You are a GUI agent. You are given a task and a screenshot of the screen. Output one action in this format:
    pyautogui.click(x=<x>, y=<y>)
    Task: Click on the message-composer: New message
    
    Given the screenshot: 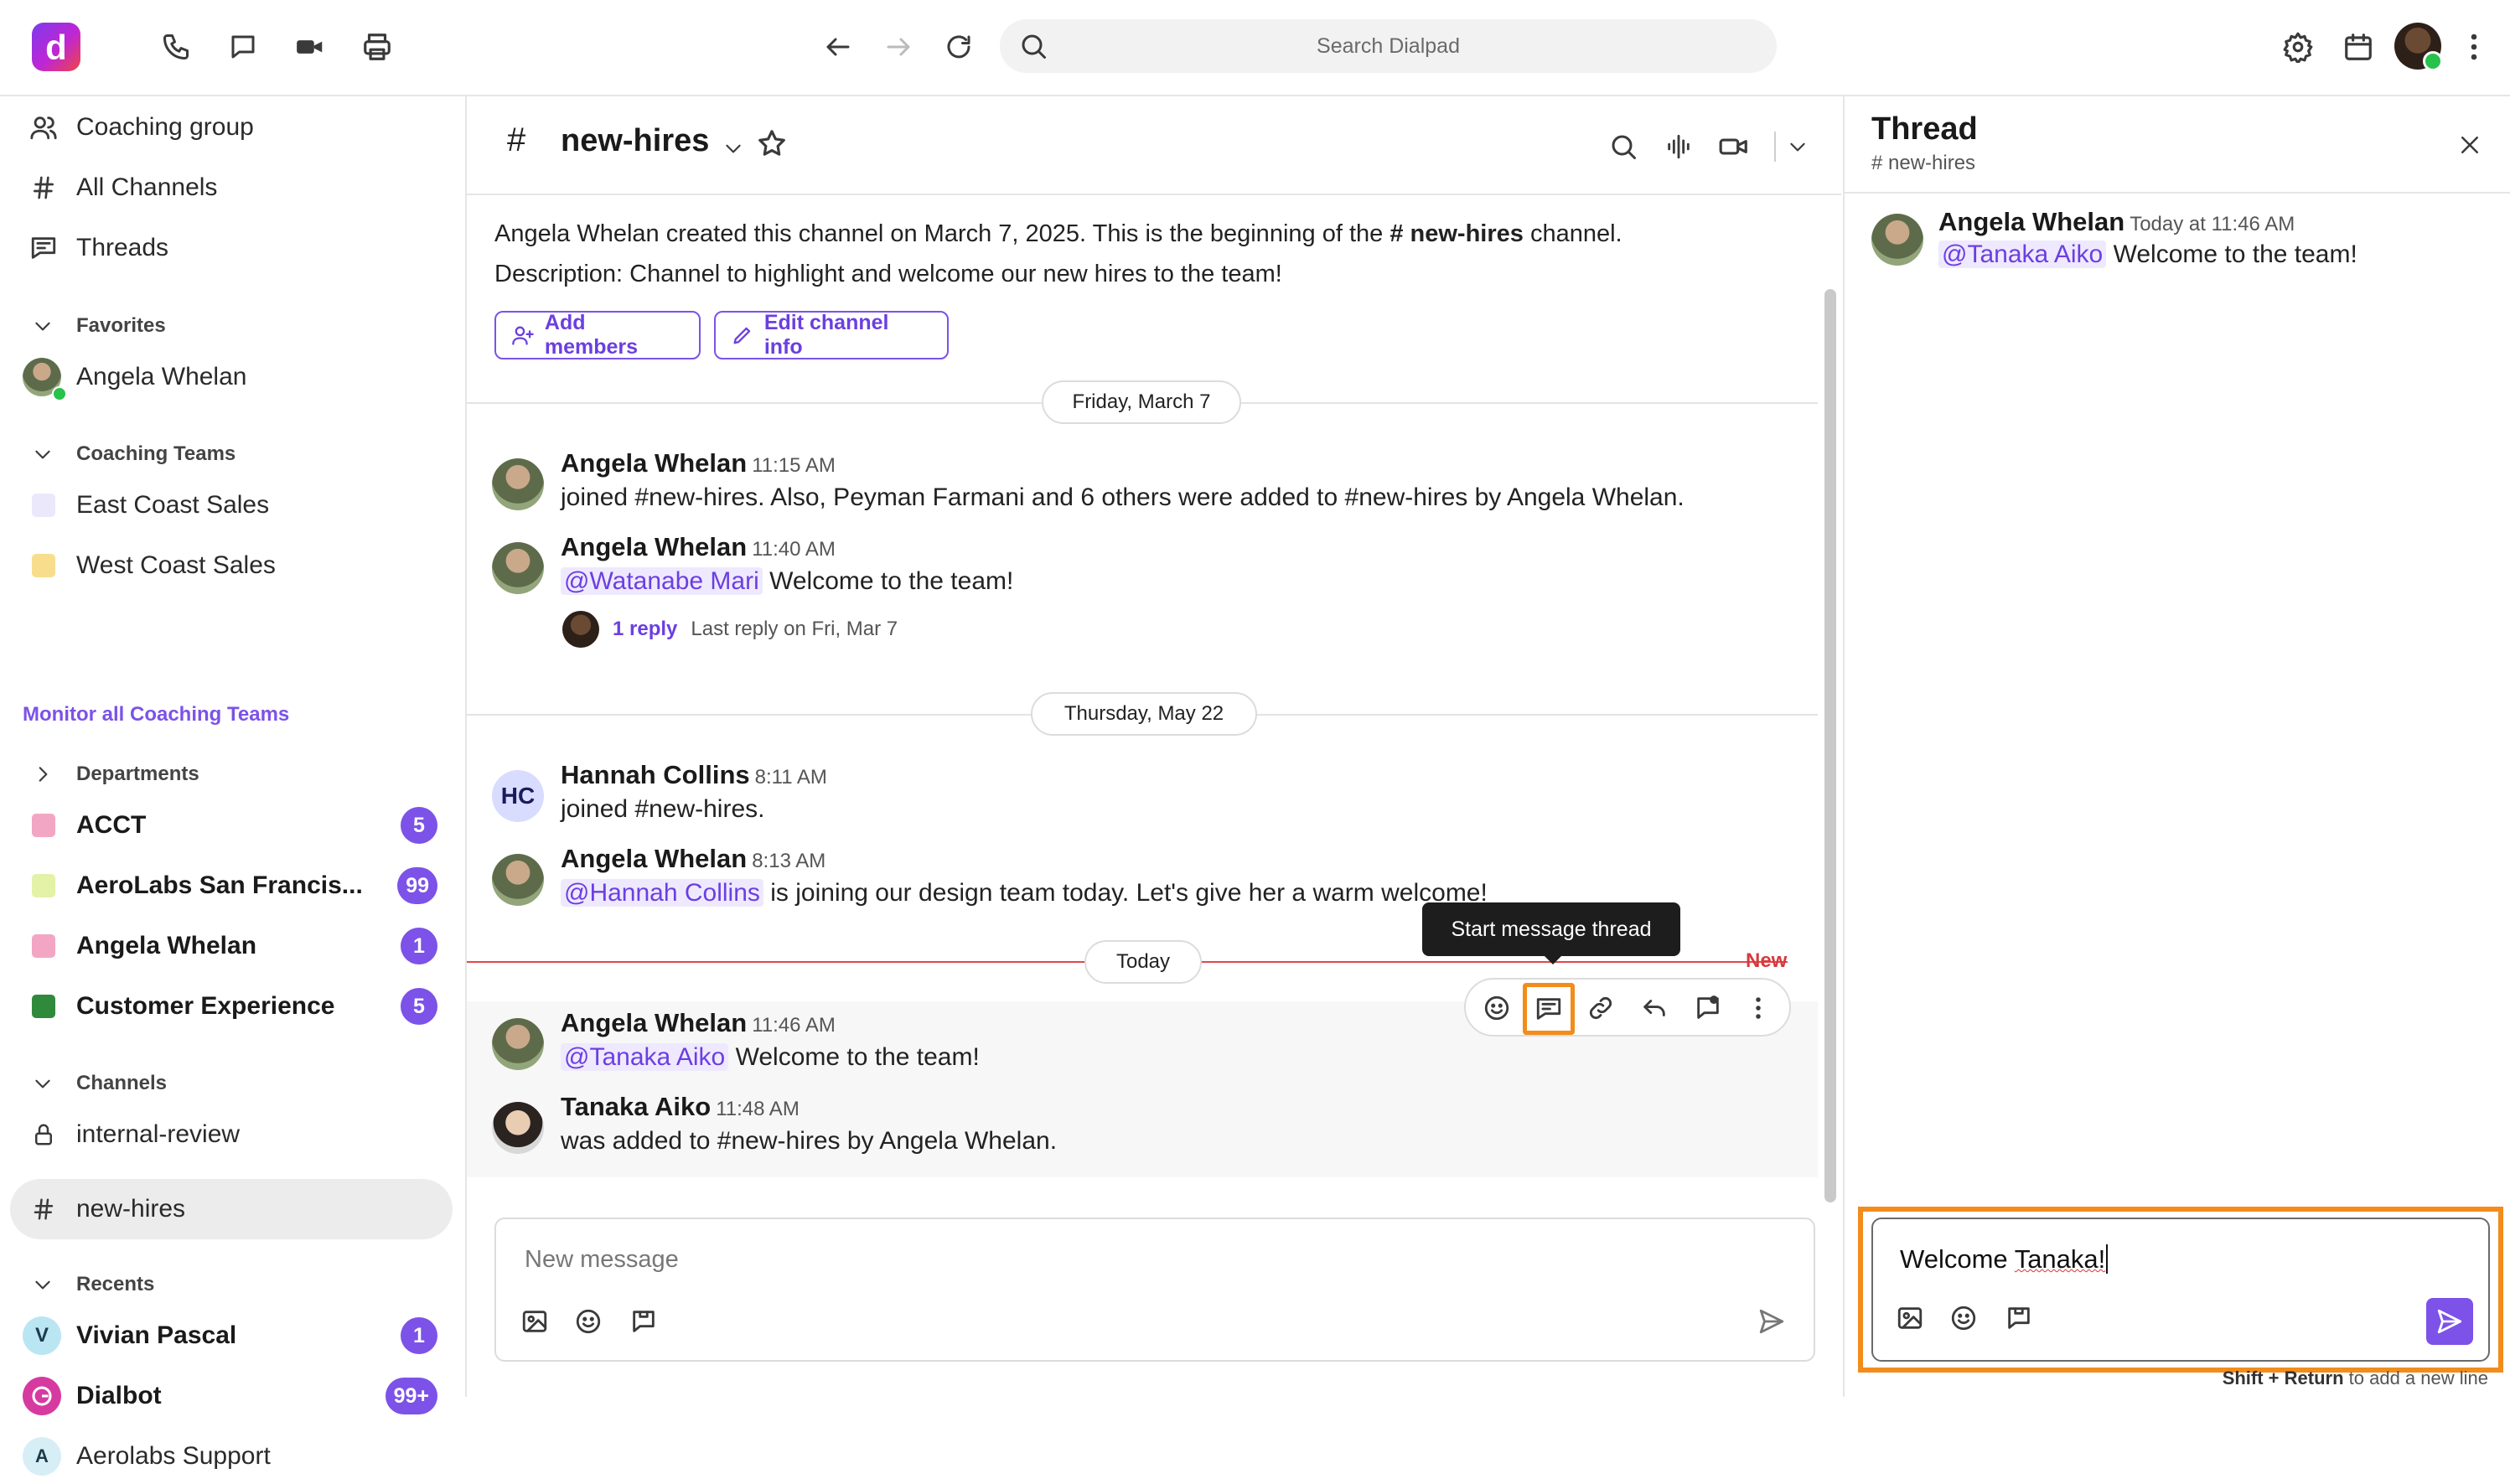 What is the action you would take?
    pyautogui.click(x=1154, y=1290)
    